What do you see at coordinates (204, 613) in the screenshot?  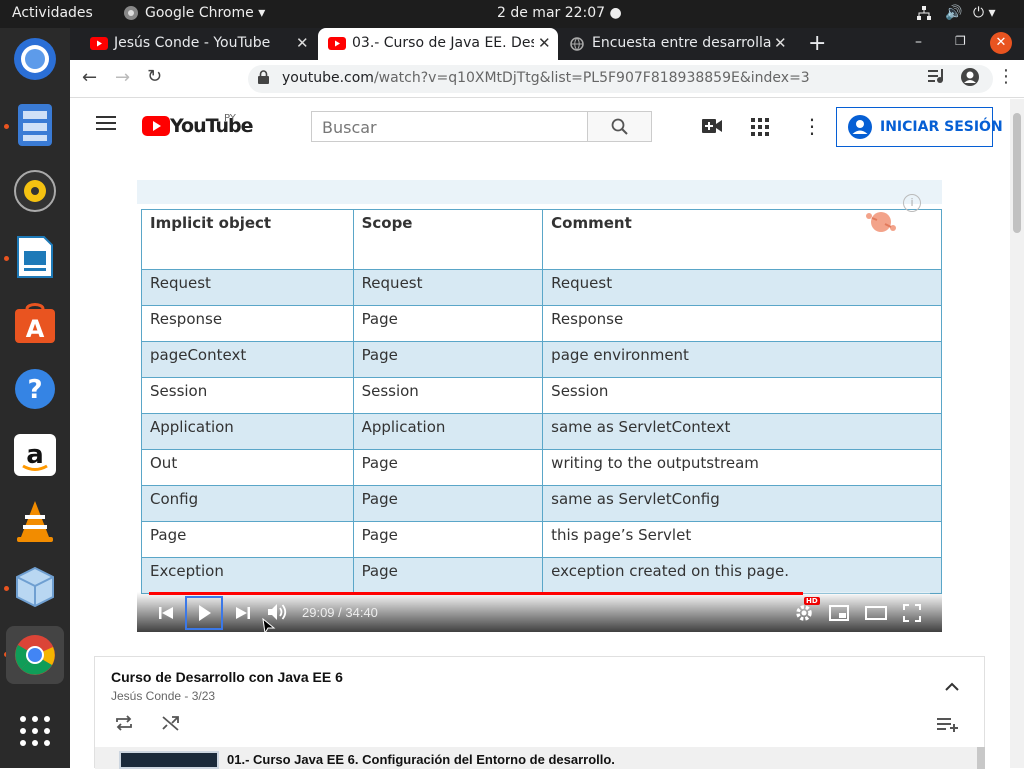 I see `play-button` at bounding box center [204, 613].